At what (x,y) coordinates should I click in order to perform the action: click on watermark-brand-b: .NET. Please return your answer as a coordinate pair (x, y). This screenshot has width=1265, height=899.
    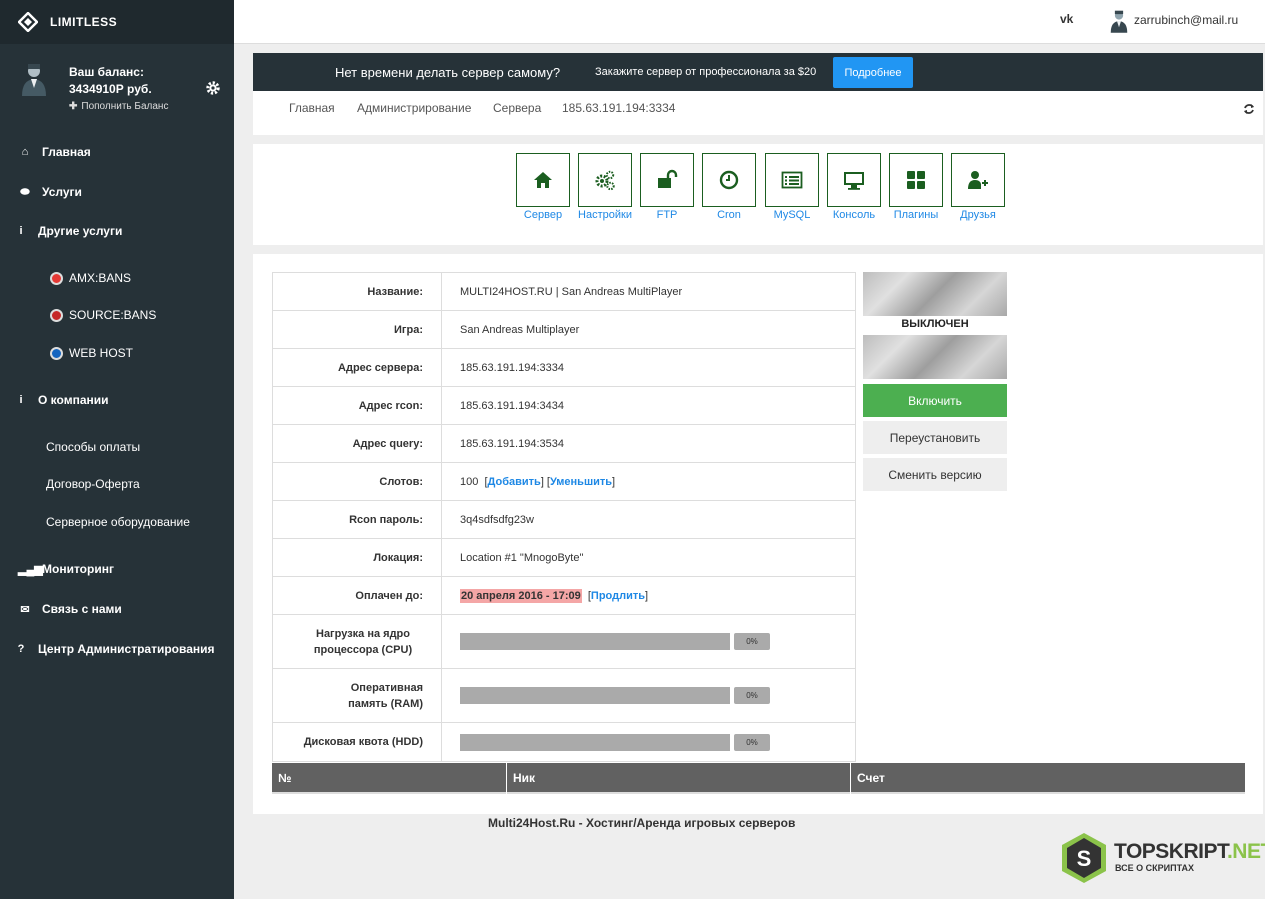
    Looking at the image, I should click on (1245, 851).